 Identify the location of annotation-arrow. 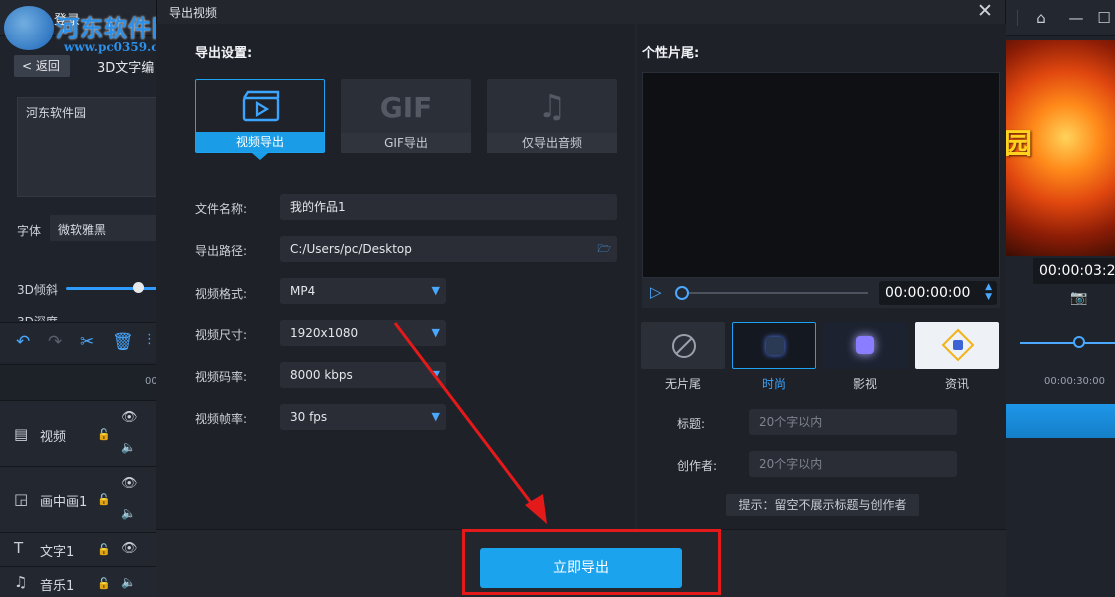
(470, 423).